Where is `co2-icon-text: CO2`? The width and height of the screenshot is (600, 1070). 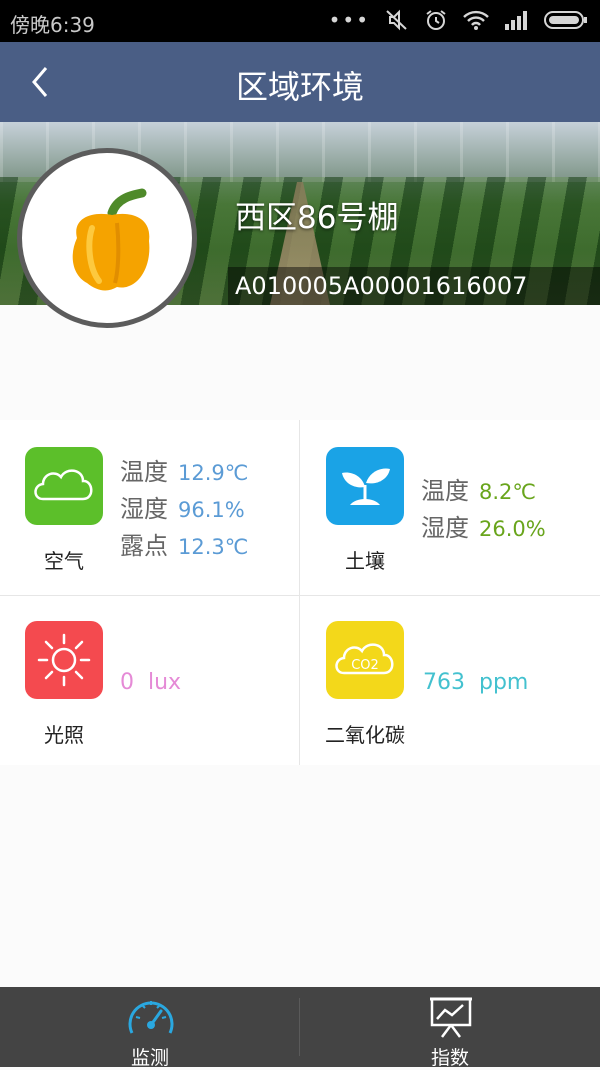 co2-icon-text: CO2 is located at coordinates (365, 665).